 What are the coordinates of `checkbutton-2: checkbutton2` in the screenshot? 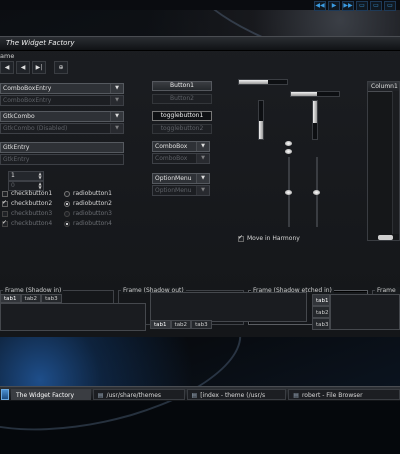 It's located at (27, 203).